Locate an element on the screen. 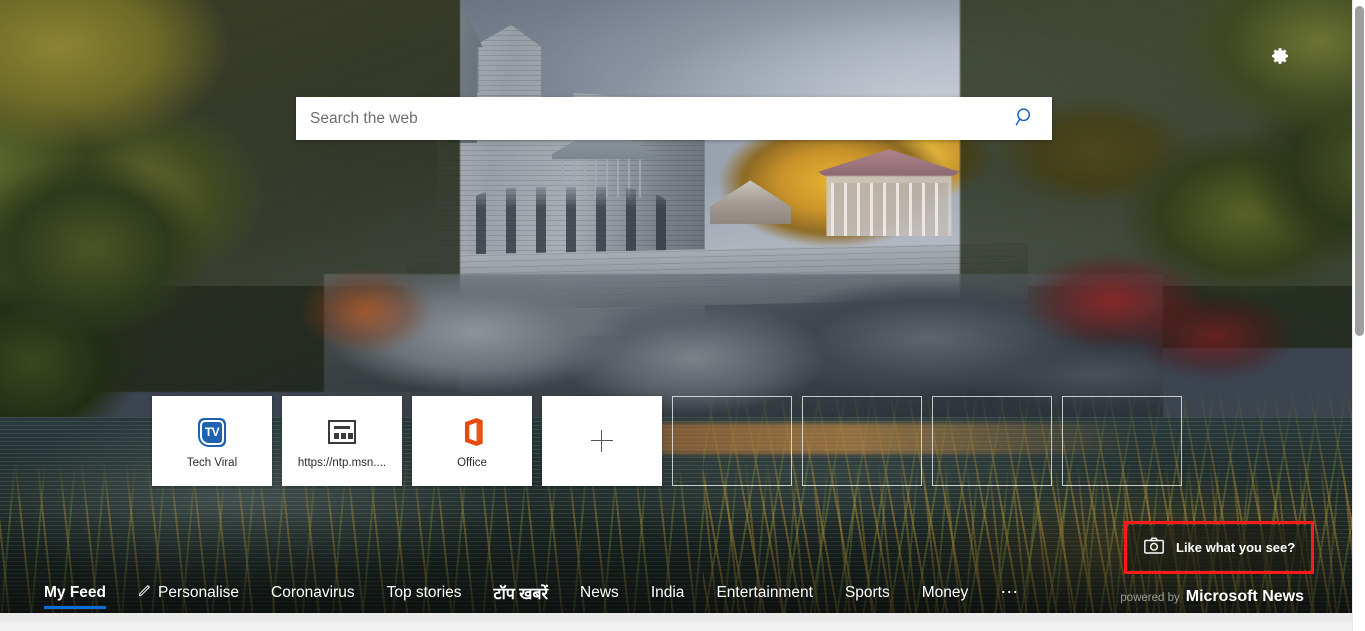 The height and width of the screenshot is (631, 1365). nav-item-label: Money is located at coordinates (945, 592).